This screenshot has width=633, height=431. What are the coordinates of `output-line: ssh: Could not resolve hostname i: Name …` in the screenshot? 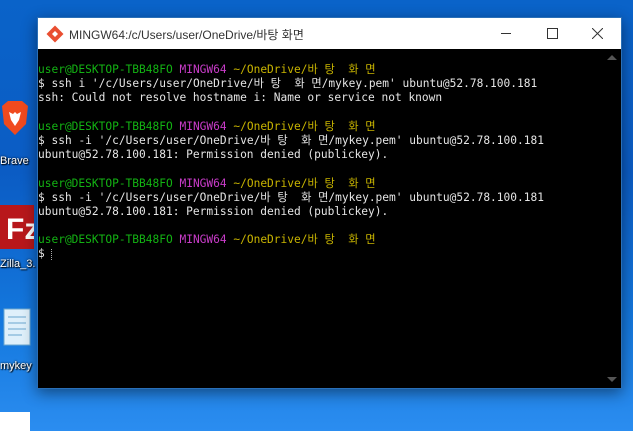 It's located at (240, 98).